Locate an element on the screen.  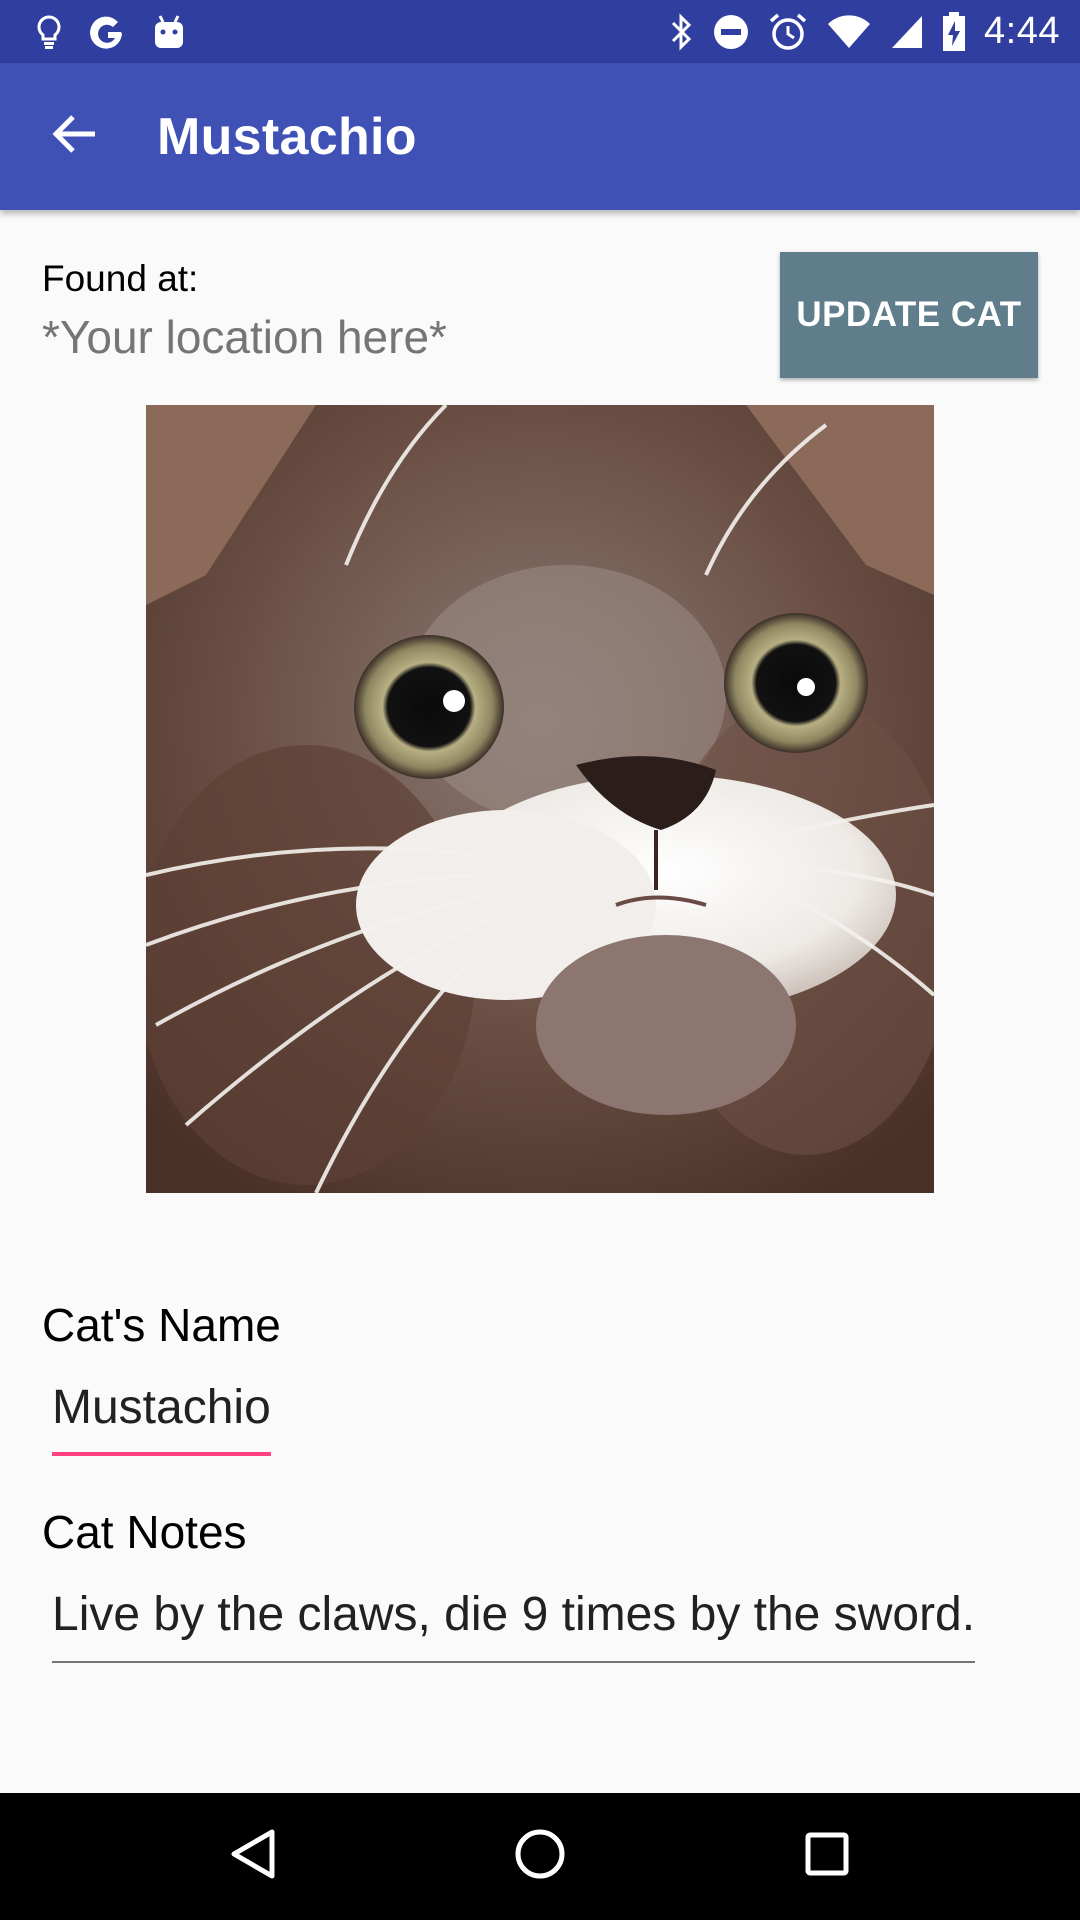
status-bar-left is located at coordinates (111, 32).